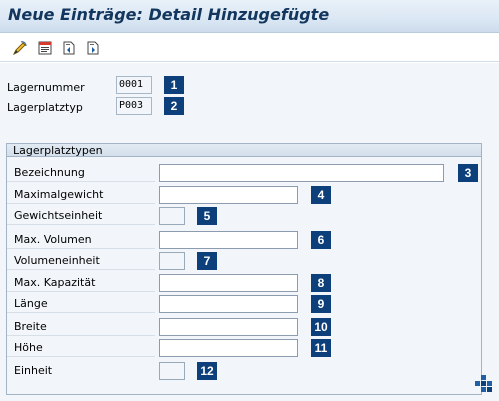 The height and width of the screenshot is (401, 499). What do you see at coordinates (69, 48) in the screenshot?
I see `previous-entry-icon` at bounding box center [69, 48].